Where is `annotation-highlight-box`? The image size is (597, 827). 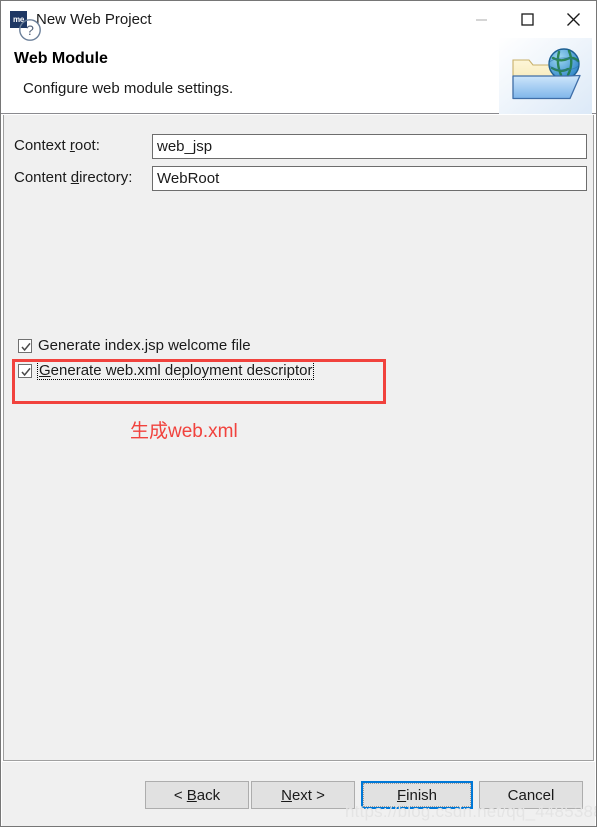
annotation-highlight-box is located at coordinates (199, 381).